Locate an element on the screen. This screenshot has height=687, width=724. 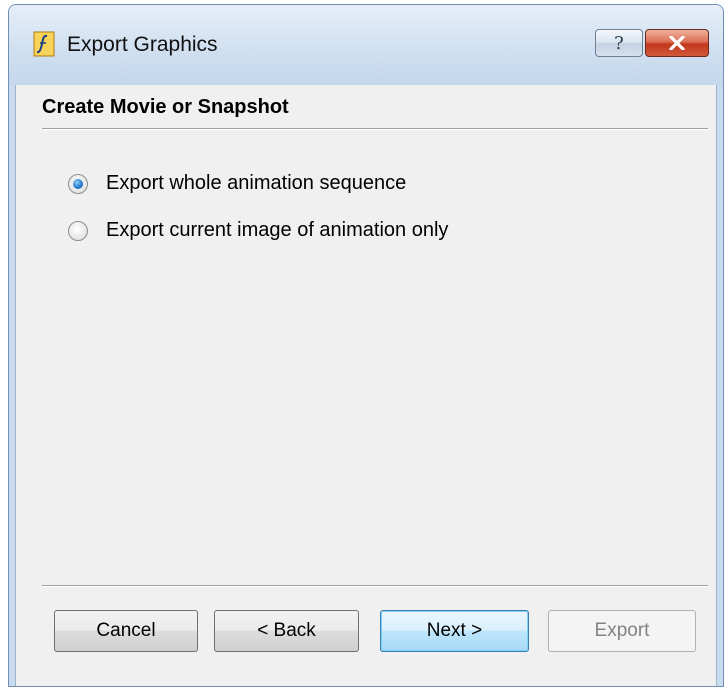
option-whole-sequence-label: Export whole animation sequence is located at coordinates (256, 183).